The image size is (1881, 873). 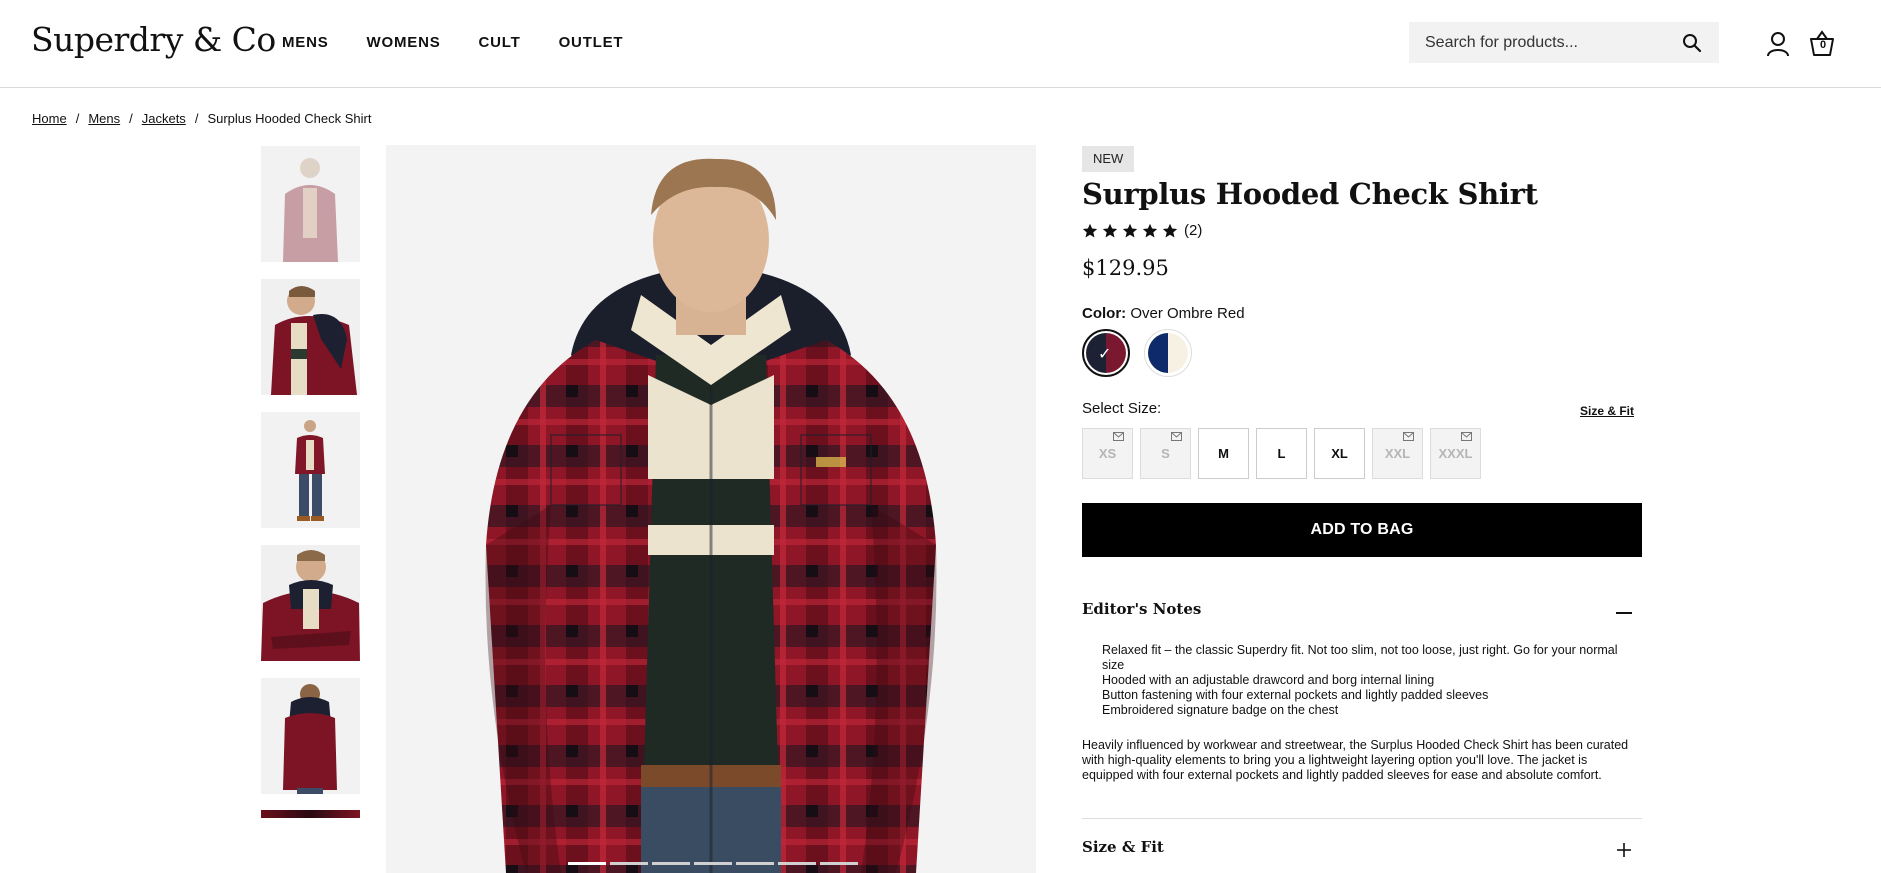 I want to click on plus-icon, so click(x=1624, y=850).